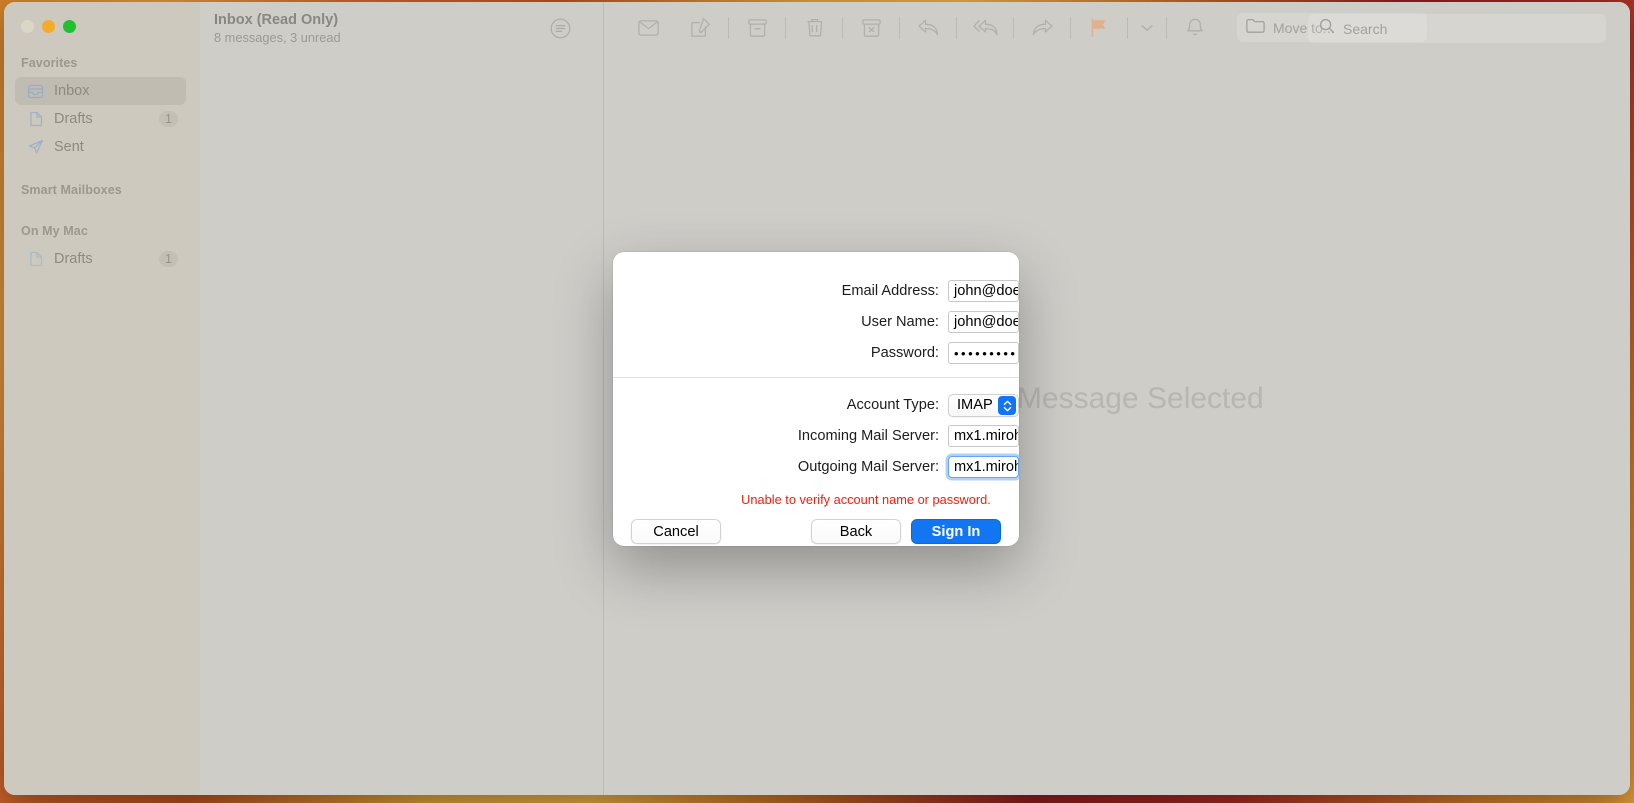 The height and width of the screenshot is (803, 1634). What do you see at coordinates (1117, 27) in the screenshot?
I see `main-toolbar: Move to... Search` at bounding box center [1117, 27].